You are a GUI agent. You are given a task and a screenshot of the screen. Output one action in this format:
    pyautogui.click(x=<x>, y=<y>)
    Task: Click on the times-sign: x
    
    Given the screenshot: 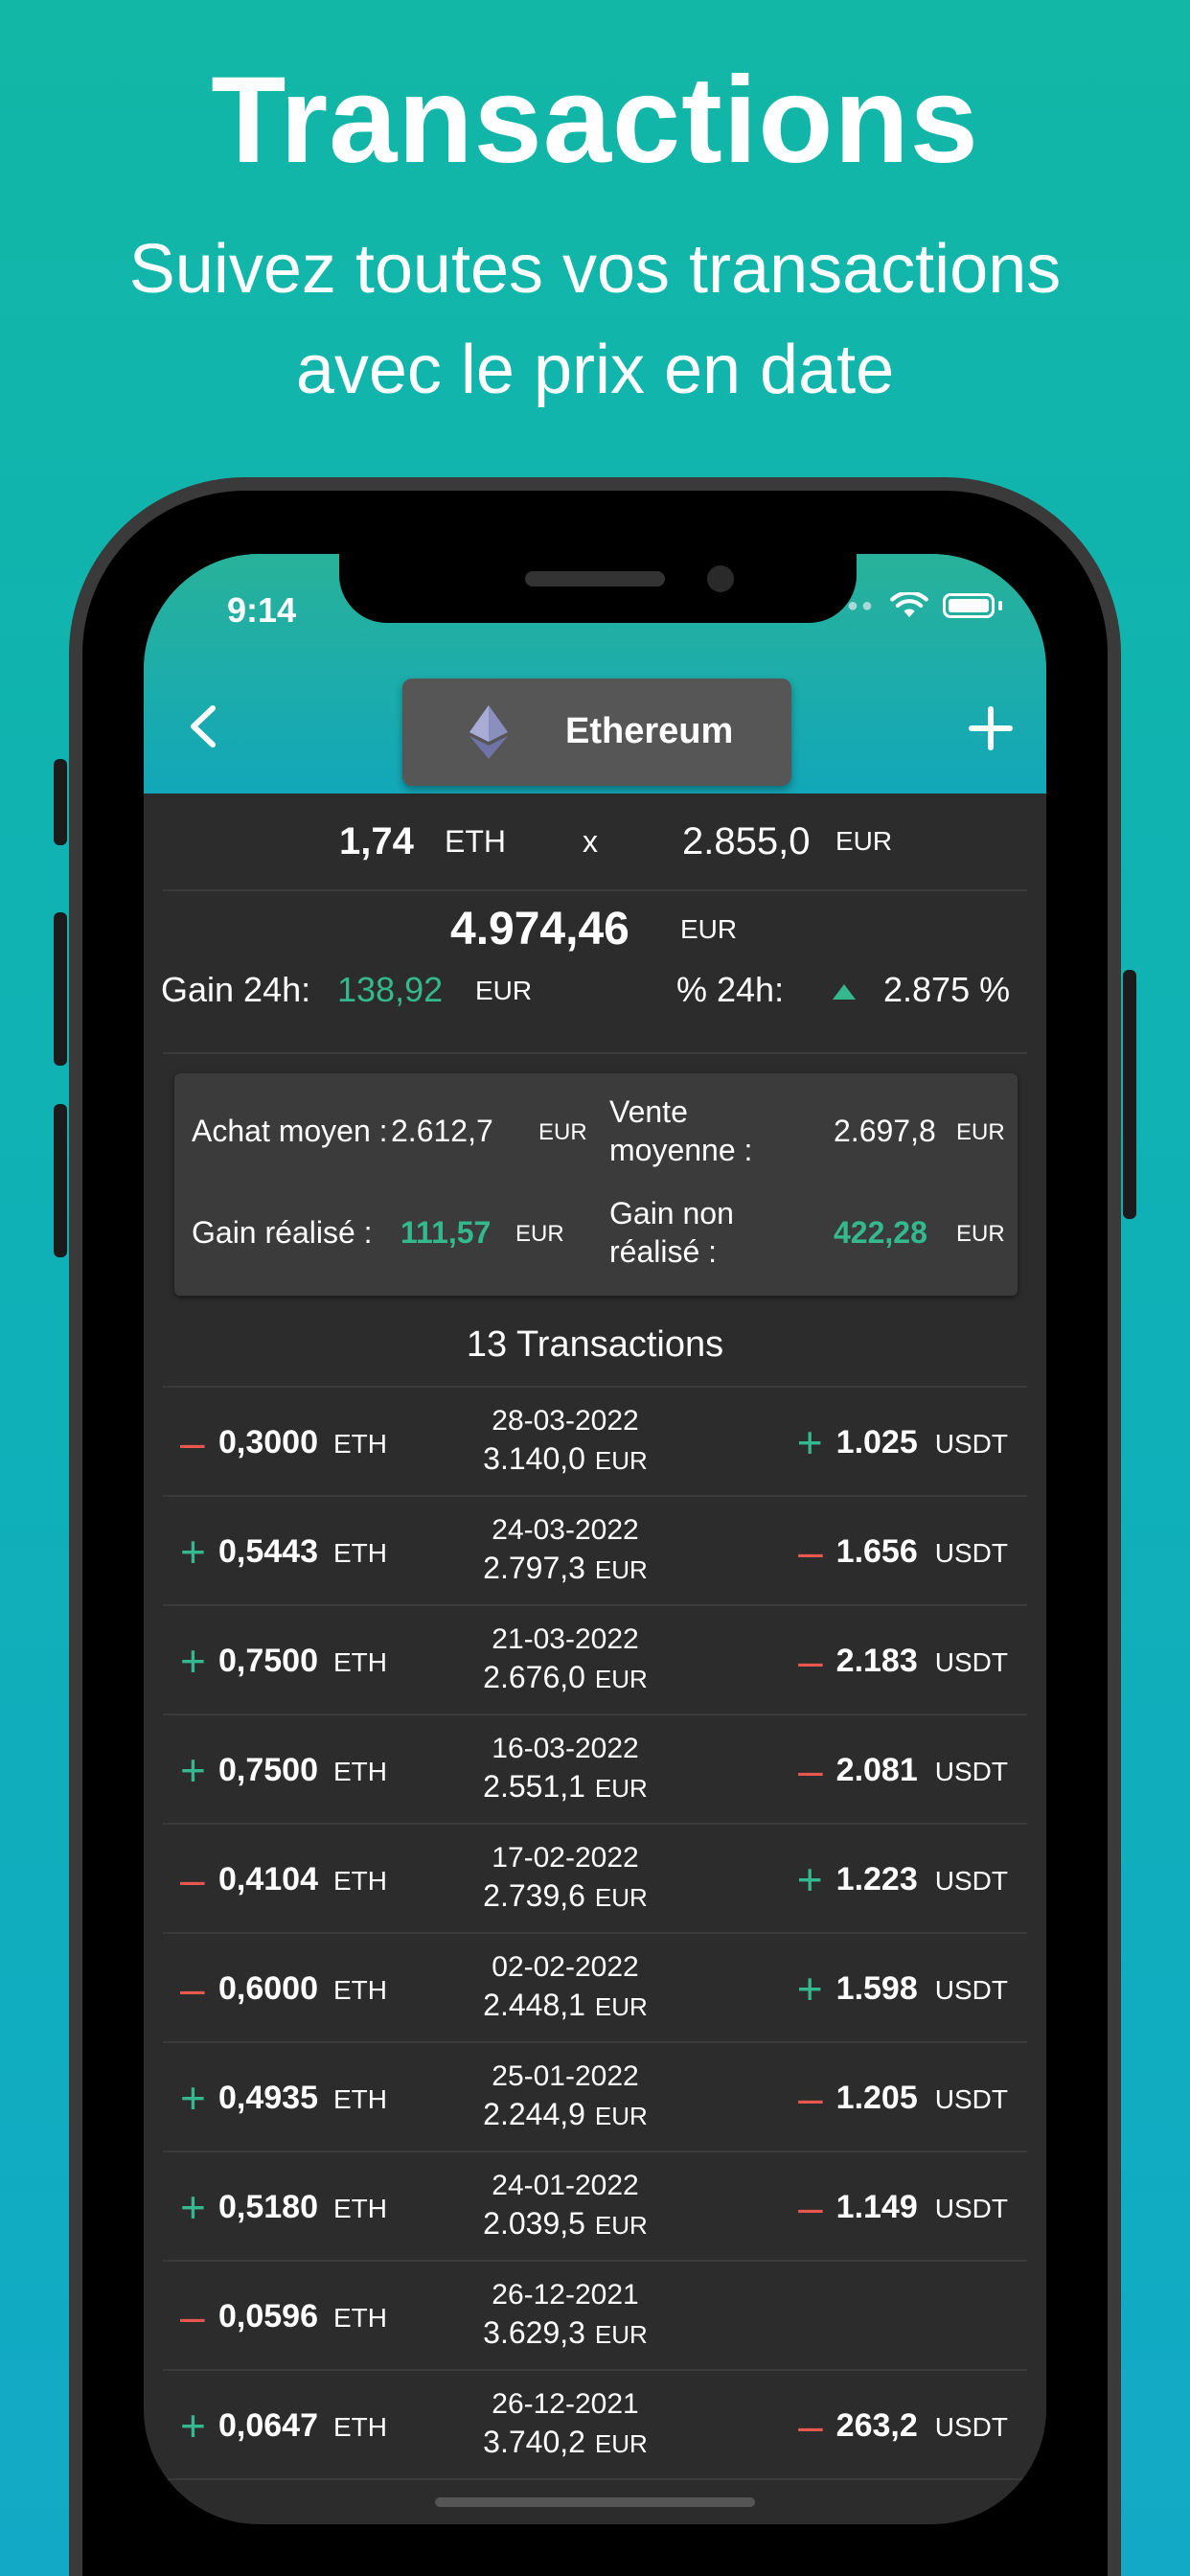 What is the action you would take?
    pyautogui.click(x=590, y=841)
    